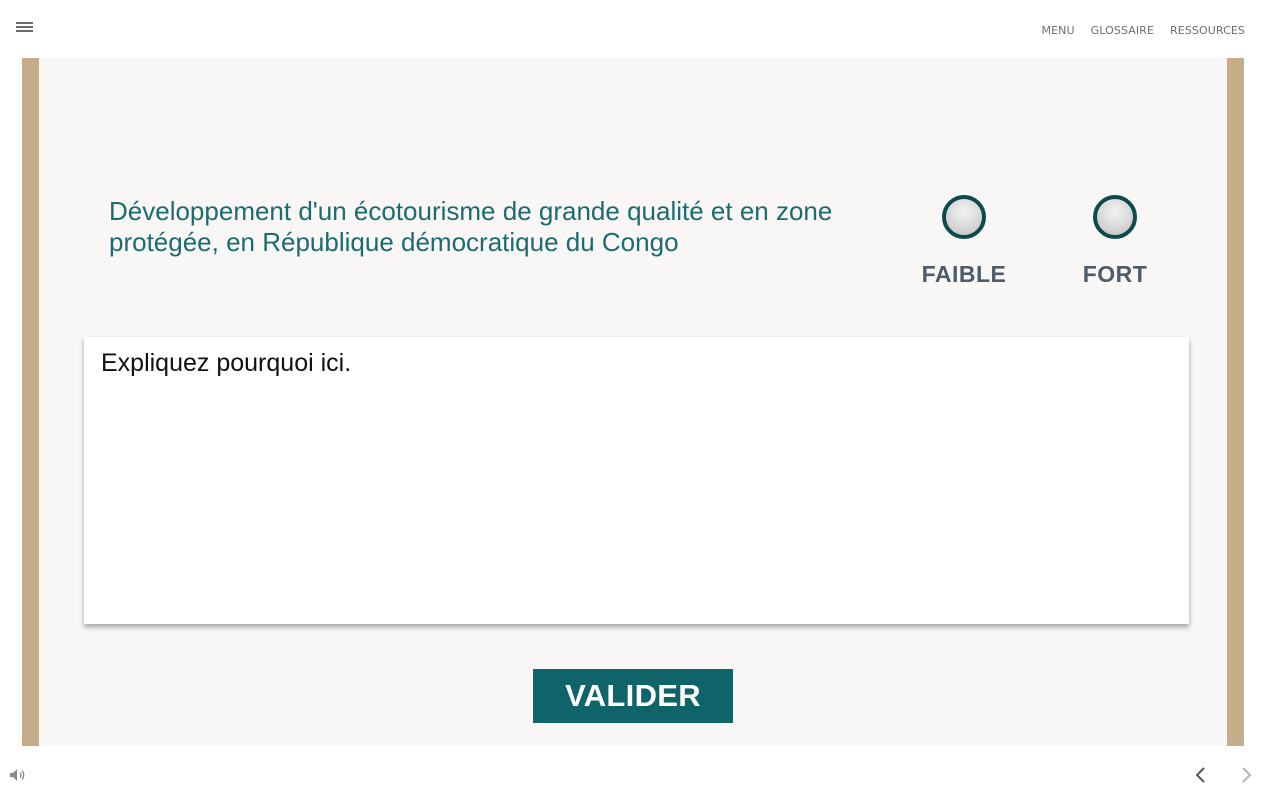  I want to click on hamburger-icon, so click(24, 28).